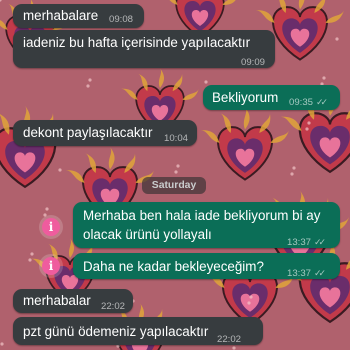  What do you see at coordinates (137, 42) in the screenshot?
I see `message-text: iadeniz bu hafta içerisinde yapılacaktır` at bounding box center [137, 42].